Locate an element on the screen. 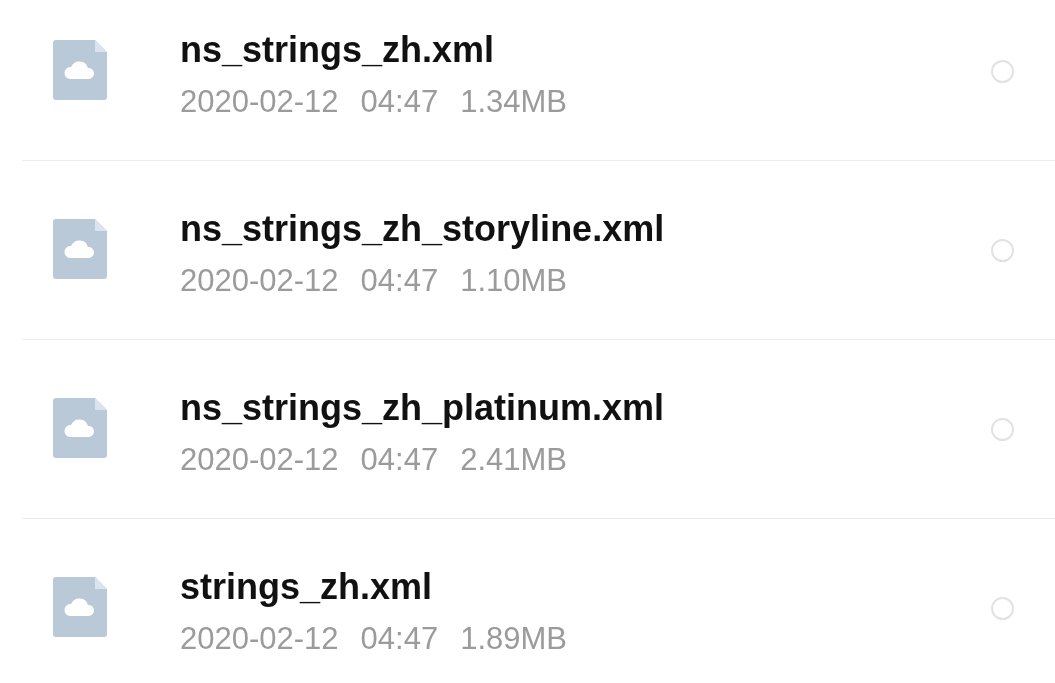 This screenshot has width=1055, height=683. file-size: 2.41MB is located at coordinates (513, 460).